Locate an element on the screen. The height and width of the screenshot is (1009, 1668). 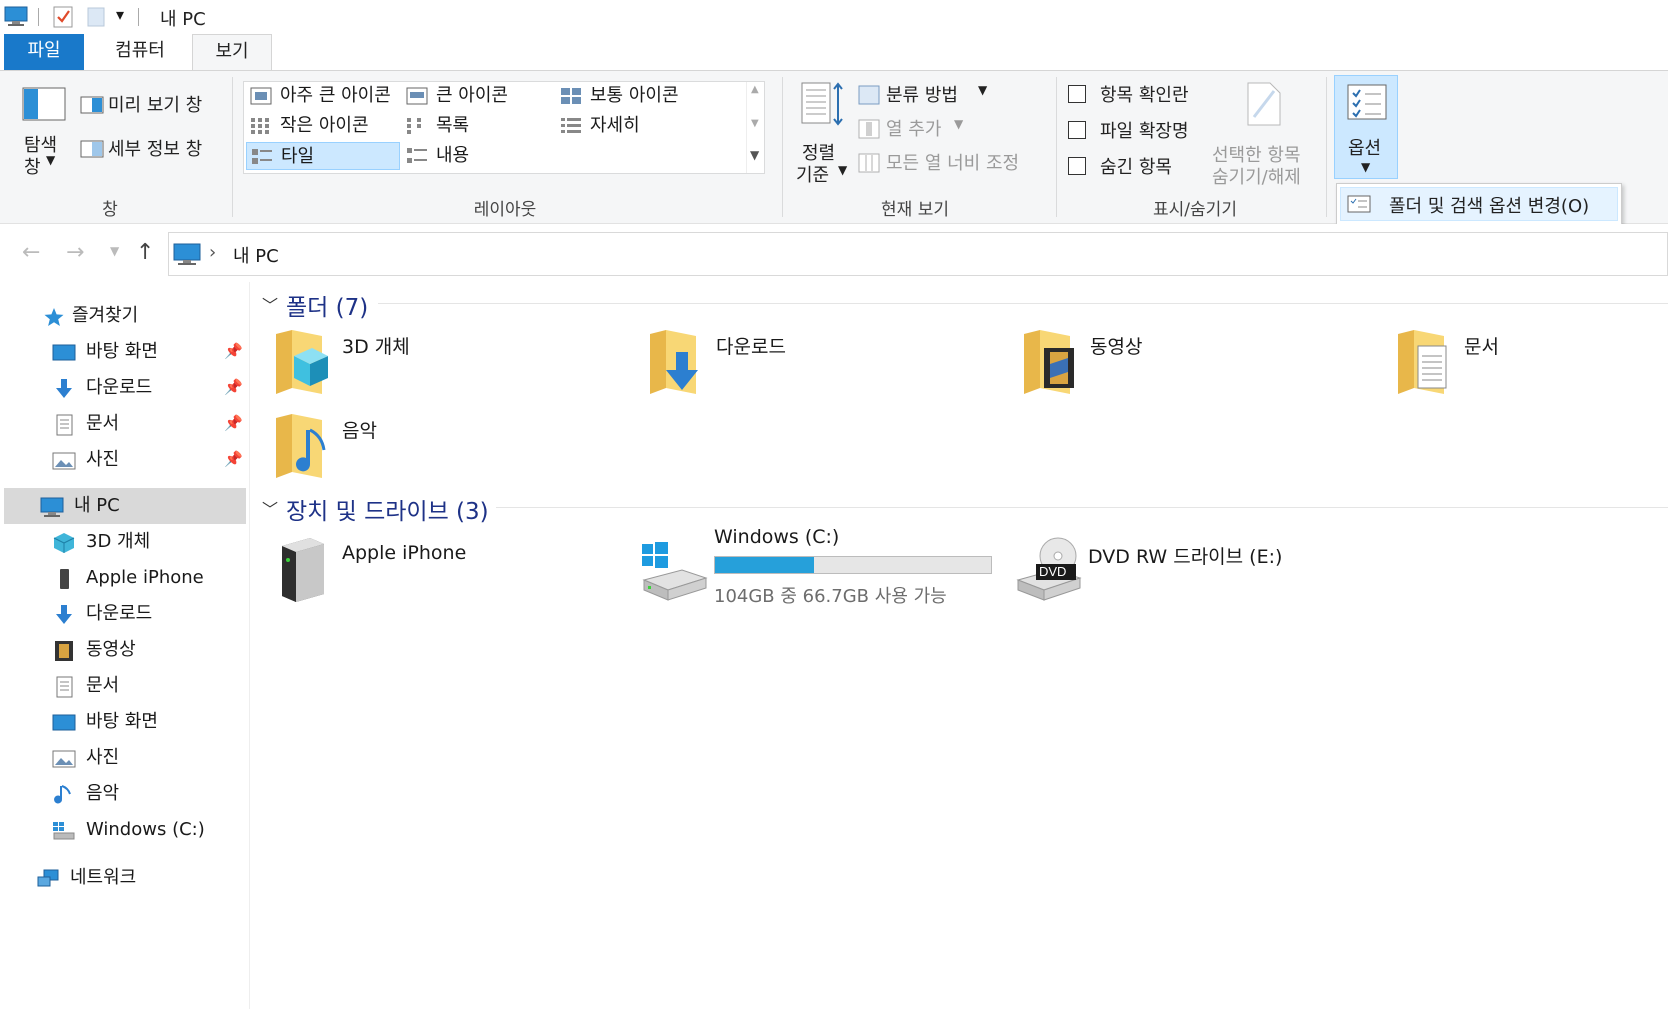
hide-selected-icon is located at coordinates (1264, 104).